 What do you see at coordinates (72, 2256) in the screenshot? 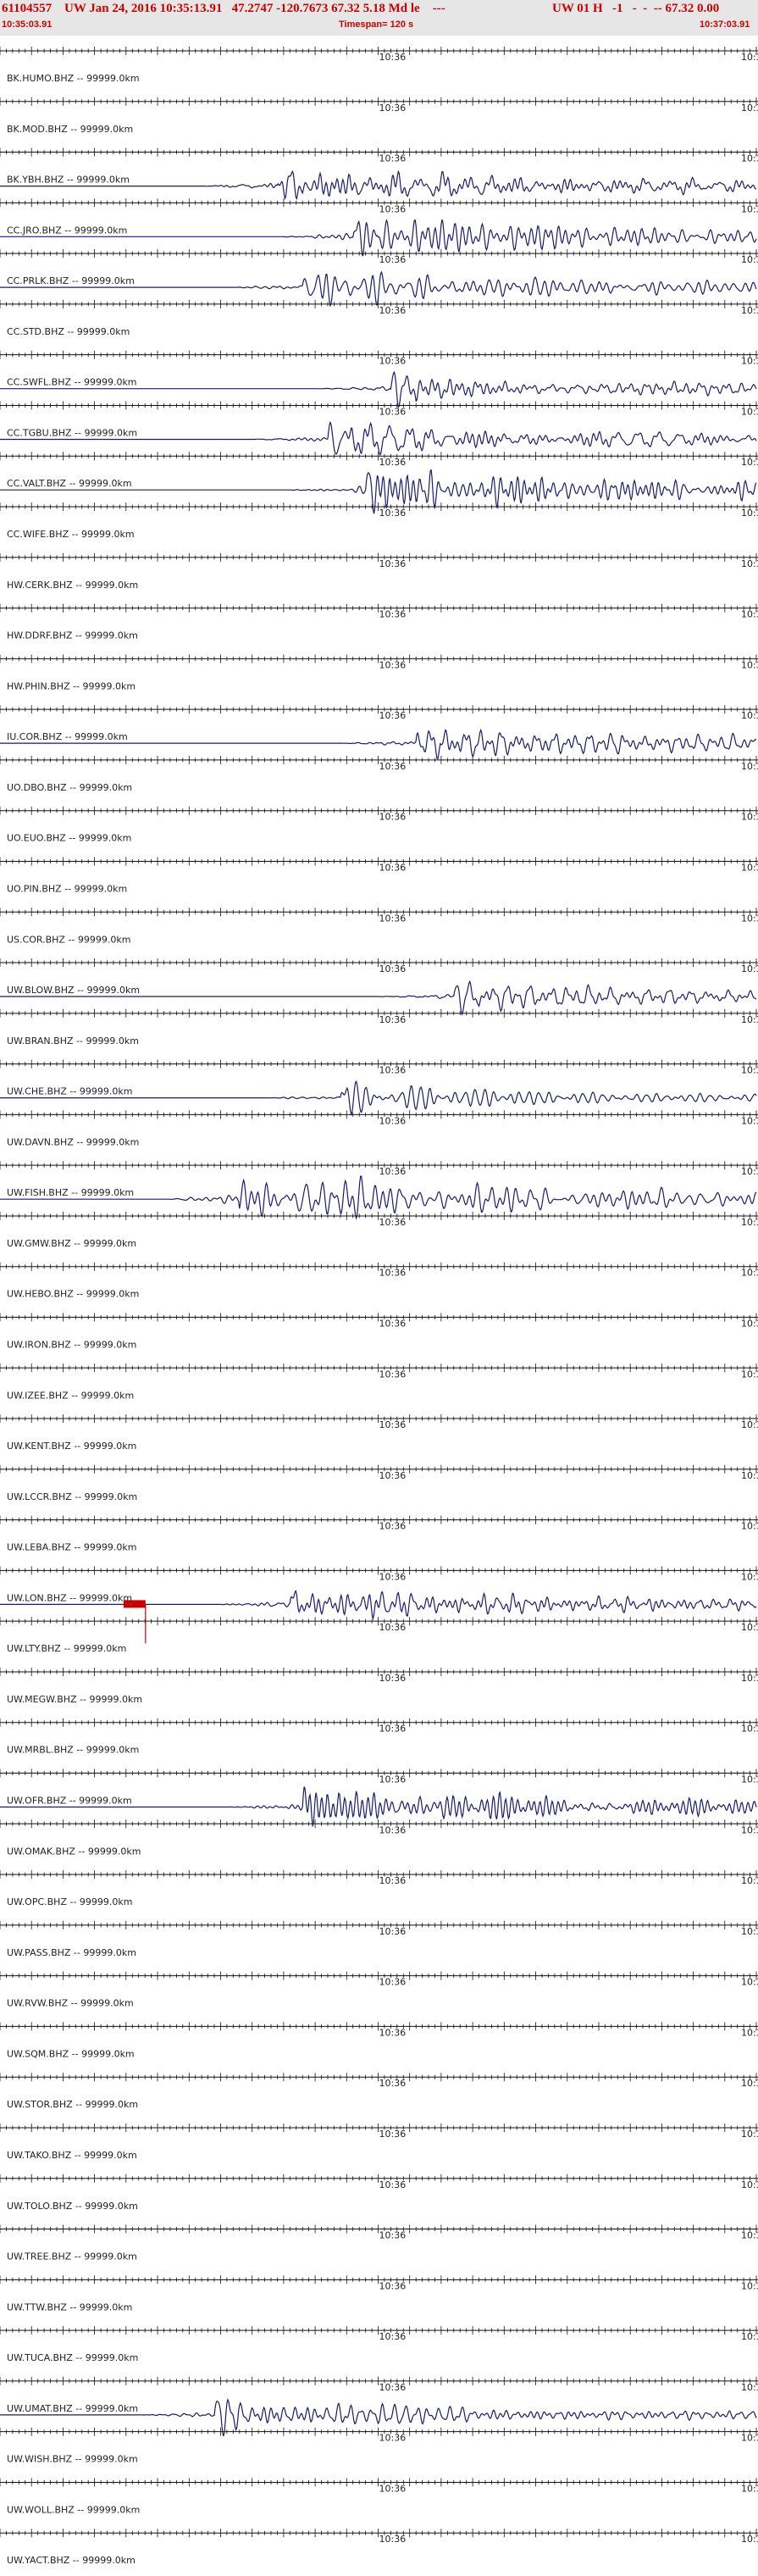
I see `channel-label: UW.TREE.BHZ -- 99999.0km` at bounding box center [72, 2256].